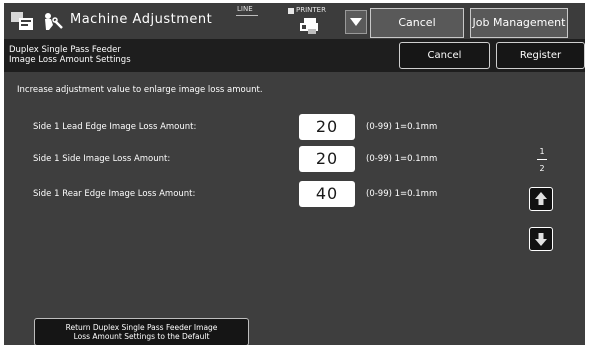  I want to click on machine-adjustment-icon, so click(54, 21).